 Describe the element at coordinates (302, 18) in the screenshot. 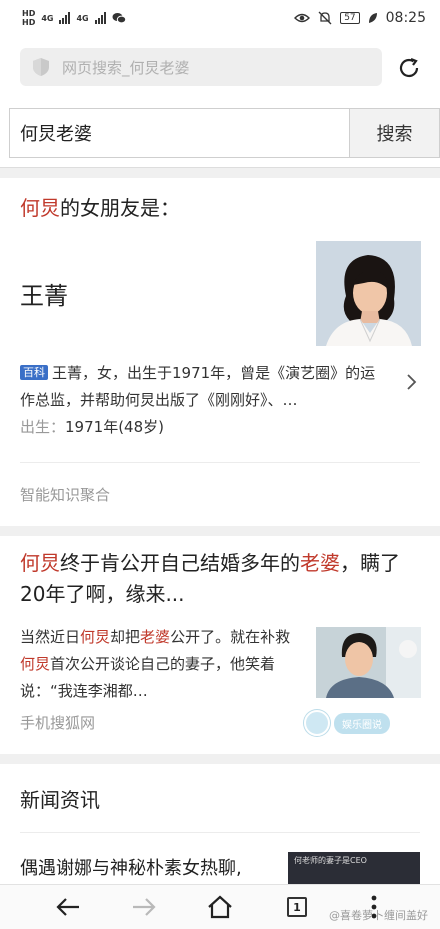

I see `eye-icon` at that location.